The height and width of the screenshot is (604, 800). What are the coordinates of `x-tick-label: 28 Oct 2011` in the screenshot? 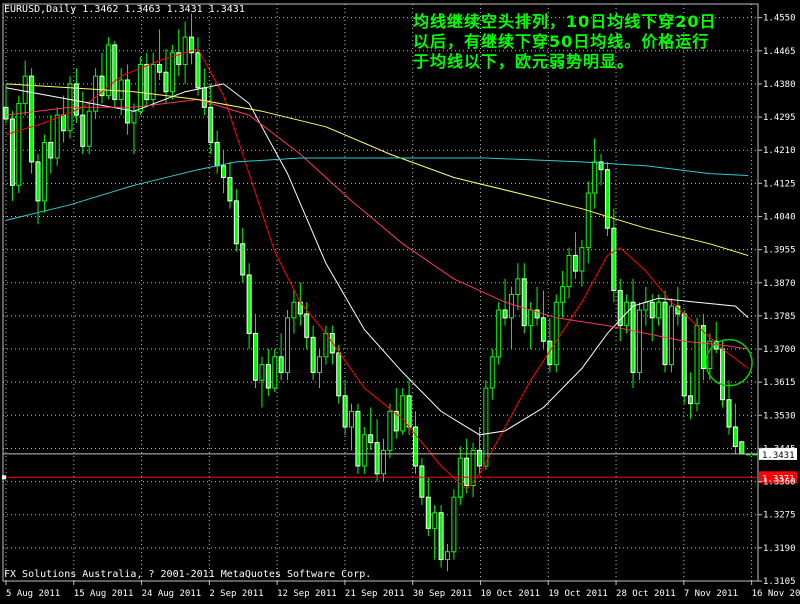 It's located at (646, 594).